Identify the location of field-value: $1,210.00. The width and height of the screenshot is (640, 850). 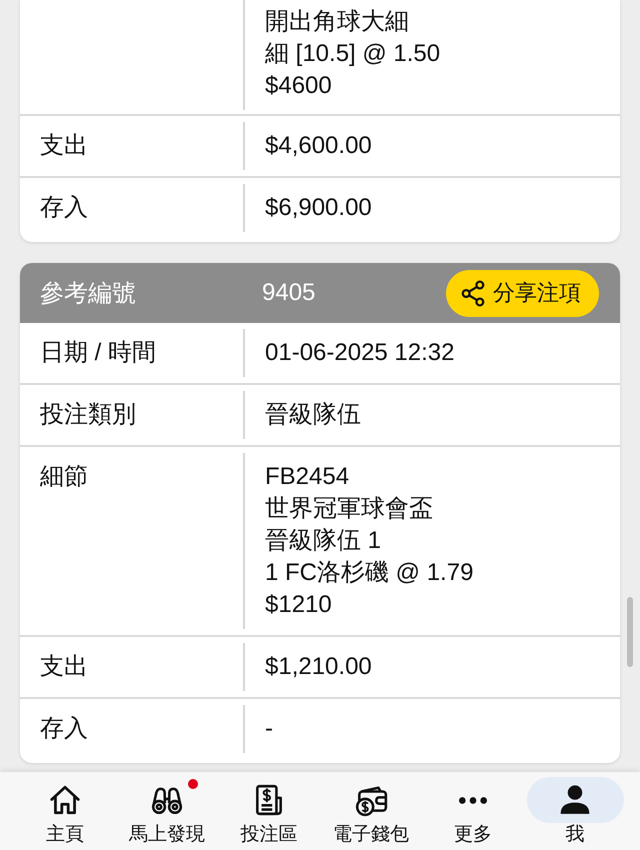
(318, 667).